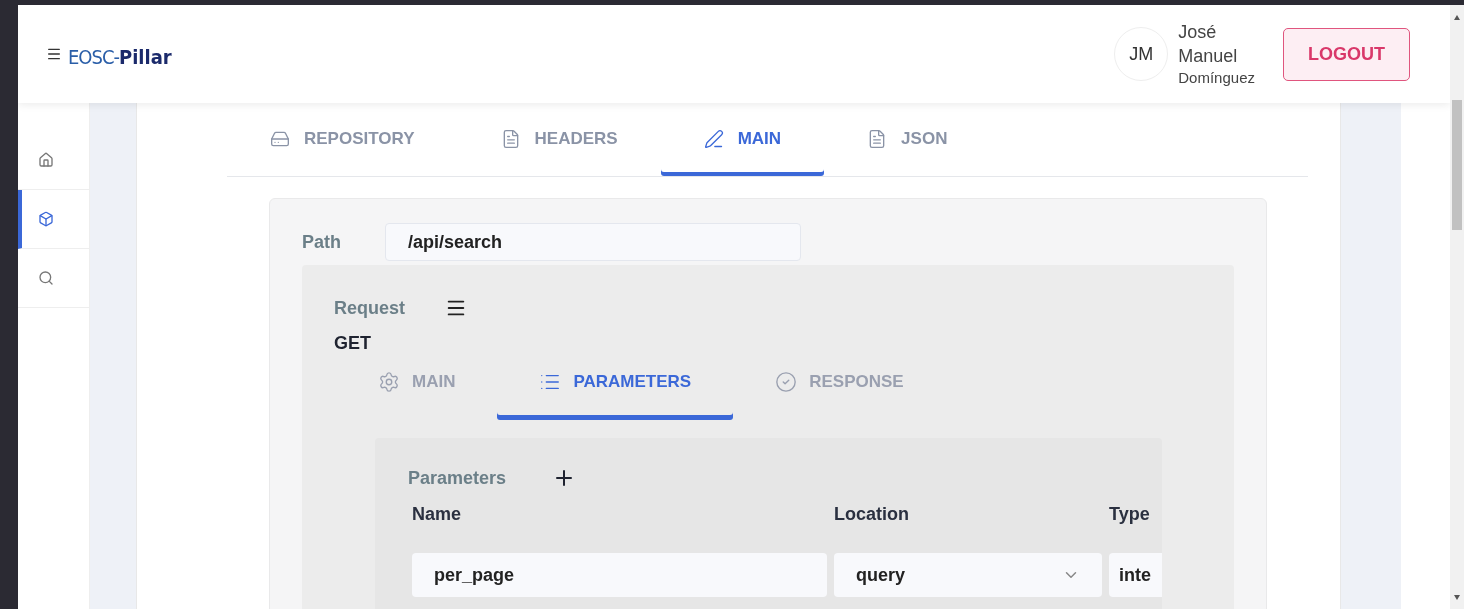 The height and width of the screenshot is (609, 1464). Describe the element at coordinates (369, 308) in the screenshot. I see `section-label: Request` at that location.